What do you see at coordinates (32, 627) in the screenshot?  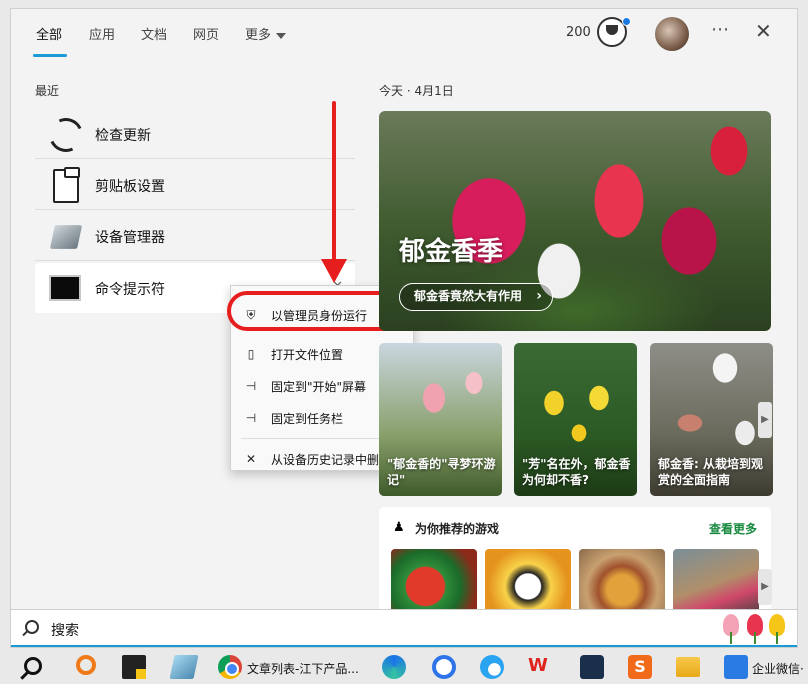 I see `search-icon` at bounding box center [32, 627].